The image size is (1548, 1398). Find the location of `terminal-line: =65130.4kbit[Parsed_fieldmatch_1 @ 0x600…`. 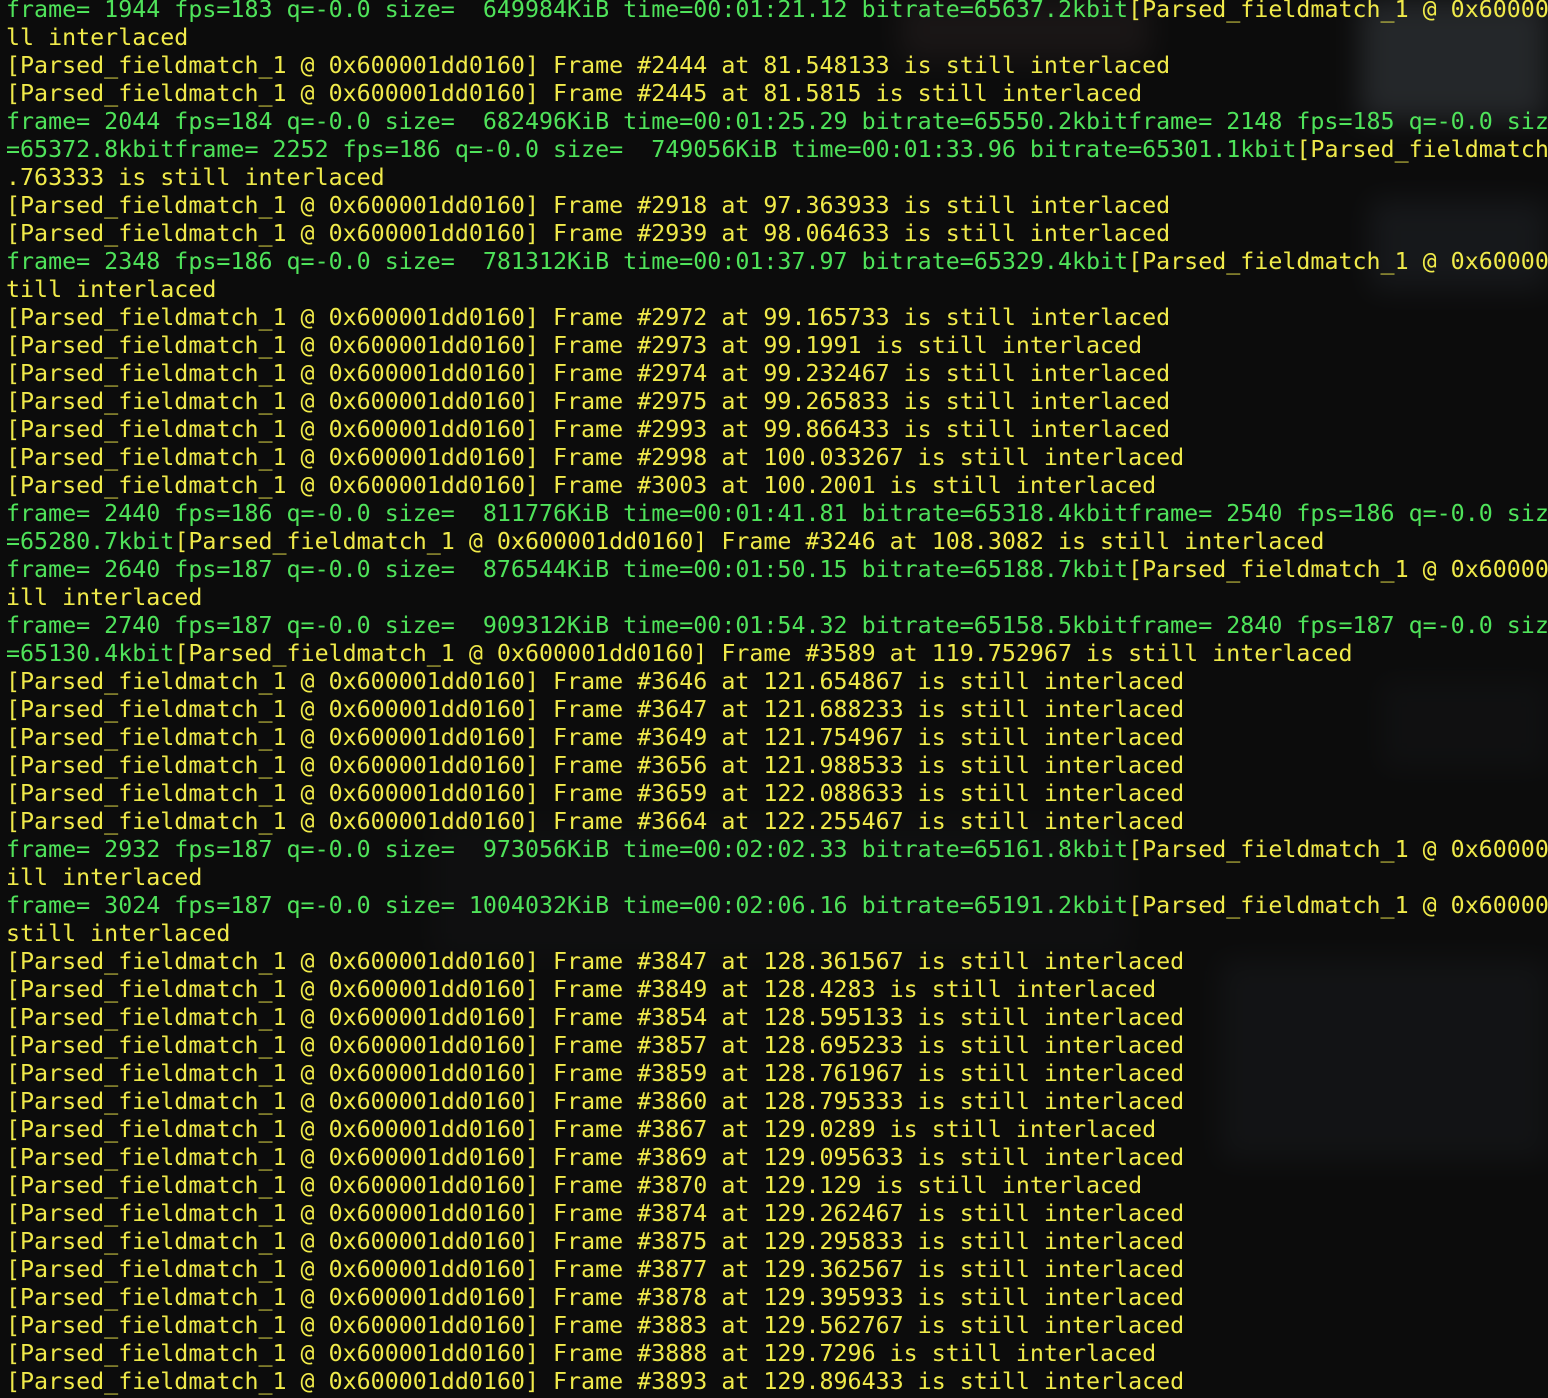

terminal-line: =65130.4kbit[Parsed_fieldmatch_1 @ 0x600… is located at coordinates (777, 654).